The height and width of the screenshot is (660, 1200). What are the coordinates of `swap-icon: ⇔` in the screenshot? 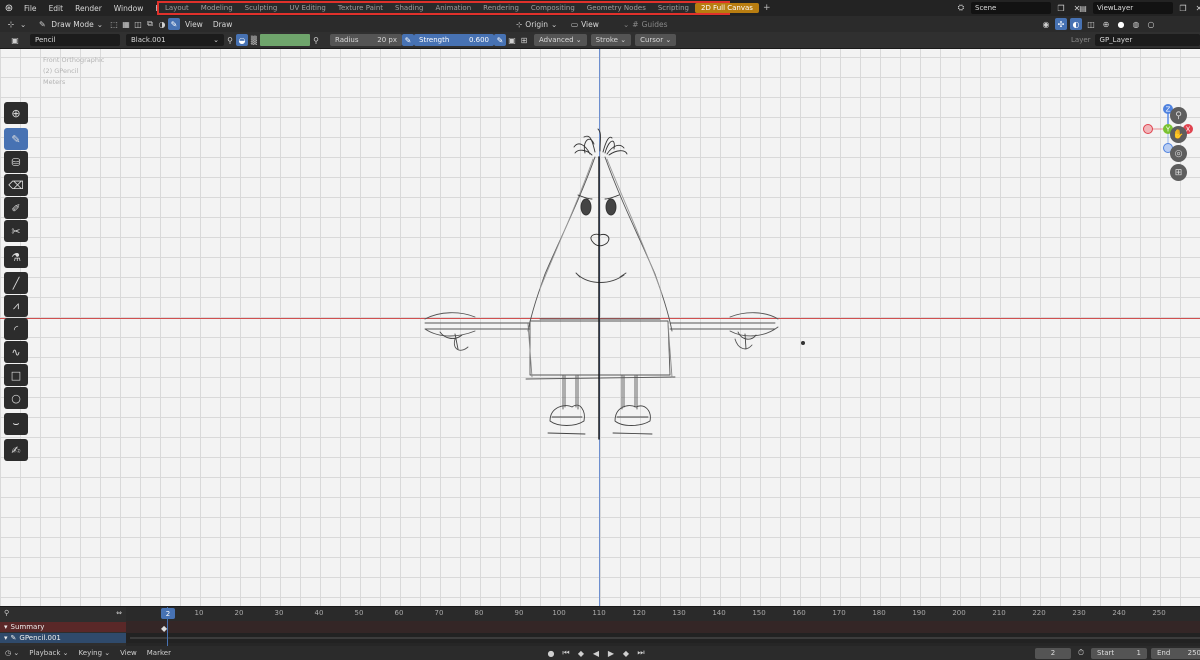 It's located at (119, 613).